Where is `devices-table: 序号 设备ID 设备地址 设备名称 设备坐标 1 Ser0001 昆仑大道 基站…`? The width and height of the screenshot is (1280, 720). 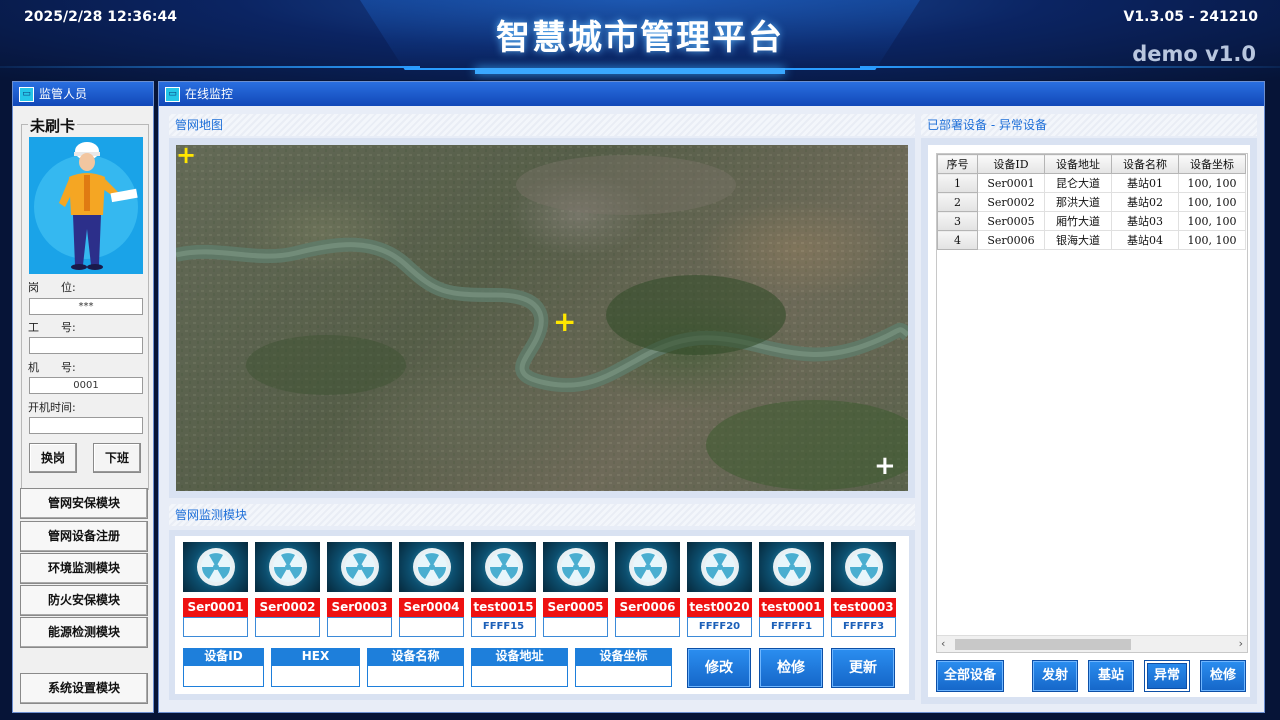 devices-table: 序号 设备ID 设备地址 设备名称 设备坐标 1 Ser0001 昆仑大道 基站… is located at coordinates (1091, 202).